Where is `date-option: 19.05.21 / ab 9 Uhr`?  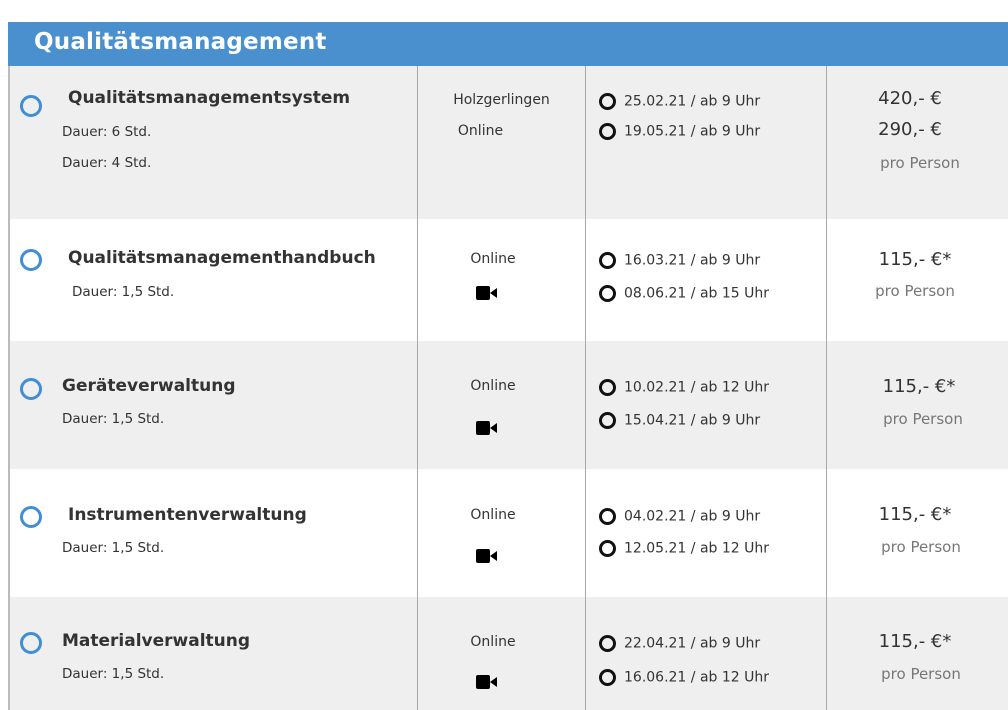 date-option: 19.05.21 / ab 9 Uhr is located at coordinates (679, 130).